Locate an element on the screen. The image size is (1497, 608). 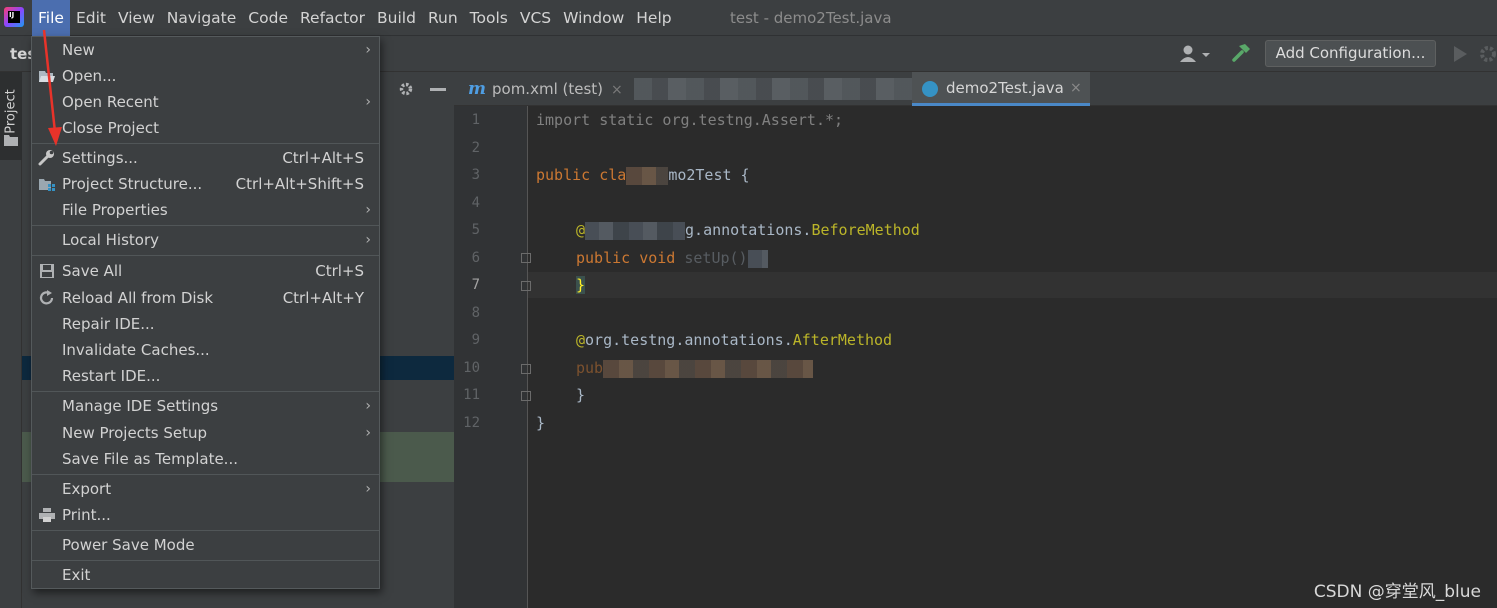
run-icon is located at coordinates (1460, 54).